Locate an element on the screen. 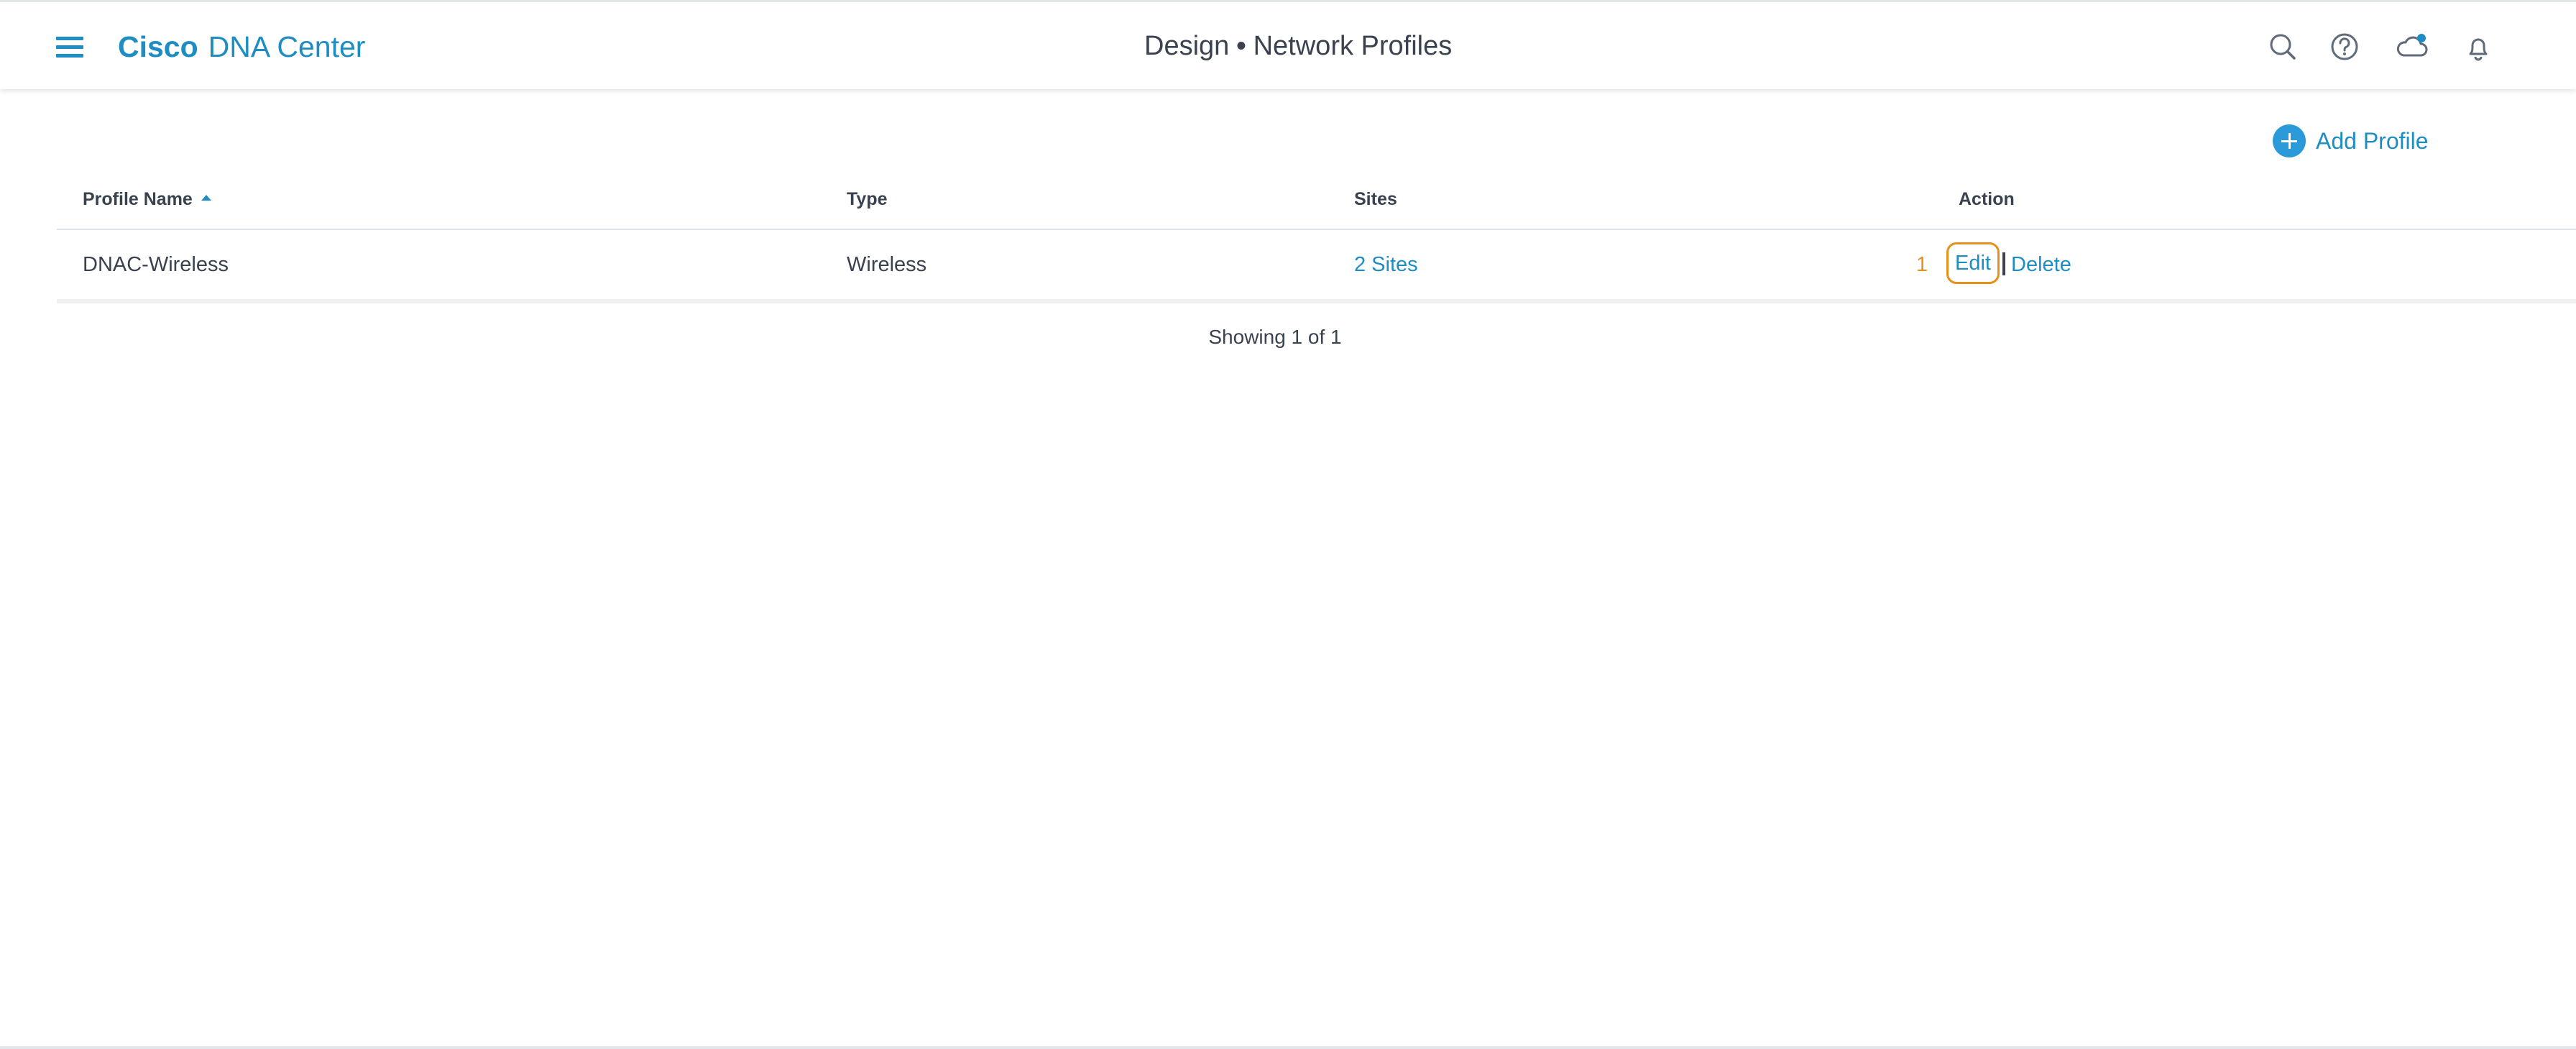 This screenshot has height=1049, width=2576. pagination-summary: Showing 1 of 1 is located at coordinates (1275, 337).